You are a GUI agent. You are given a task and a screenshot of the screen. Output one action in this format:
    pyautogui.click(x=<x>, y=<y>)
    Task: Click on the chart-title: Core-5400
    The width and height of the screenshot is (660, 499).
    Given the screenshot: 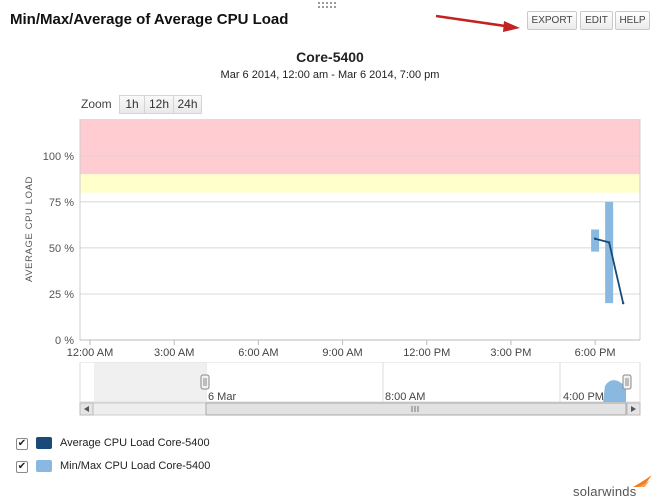 What is the action you would take?
    pyautogui.click(x=330, y=57)
    